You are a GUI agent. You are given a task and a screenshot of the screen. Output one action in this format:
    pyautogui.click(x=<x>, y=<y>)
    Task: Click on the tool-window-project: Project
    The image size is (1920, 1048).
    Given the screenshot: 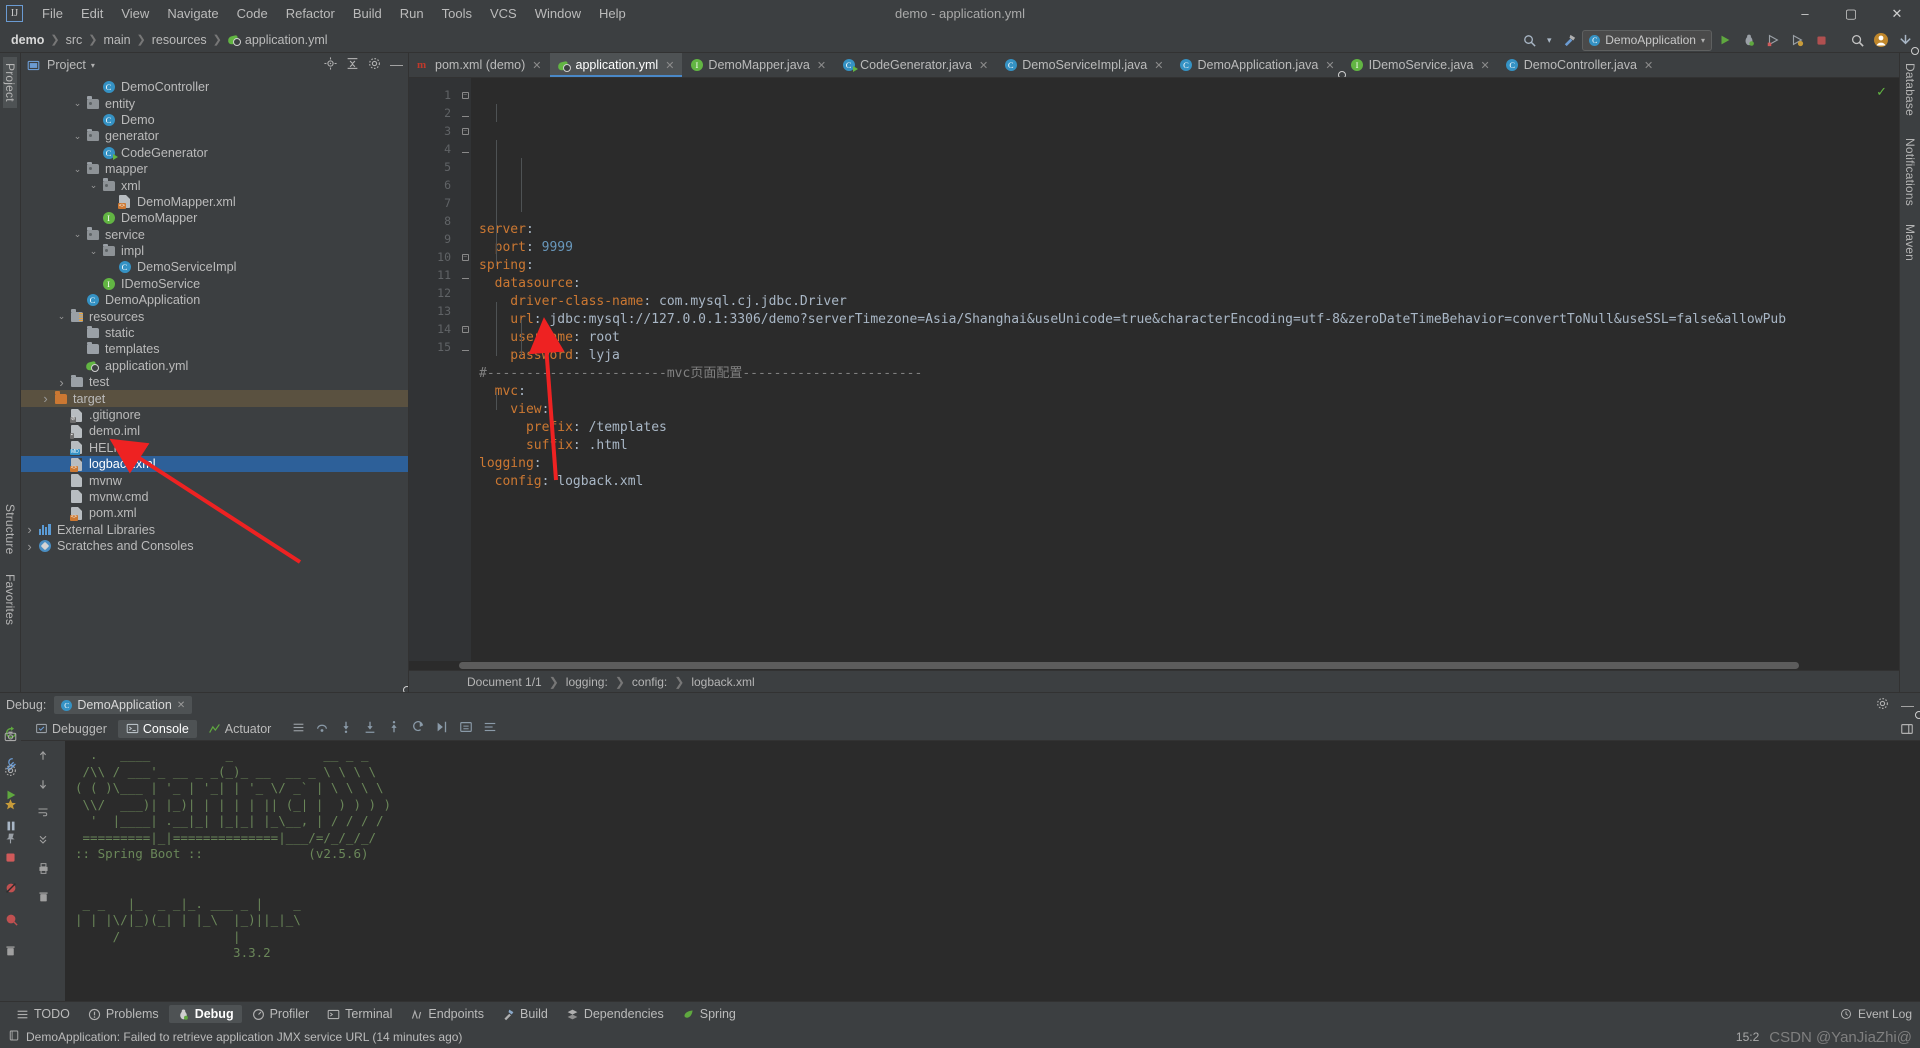 What is the action you would take?
    pyautogui.click(x=10, y=82)
    